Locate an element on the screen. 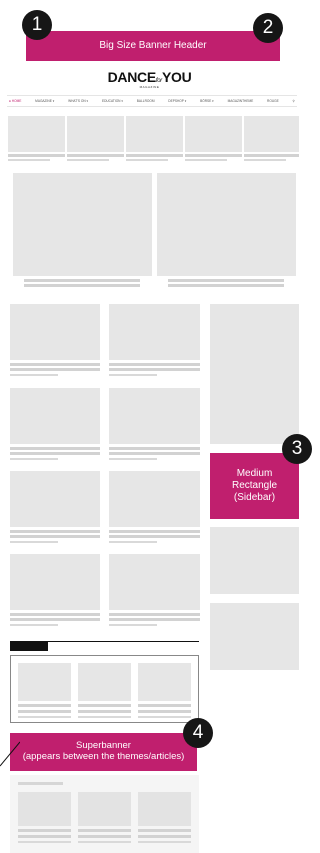 This screenshot has height=853, width=320. medium-rectangle-line3: (Sidebar) is located at coordinates (254, 497).